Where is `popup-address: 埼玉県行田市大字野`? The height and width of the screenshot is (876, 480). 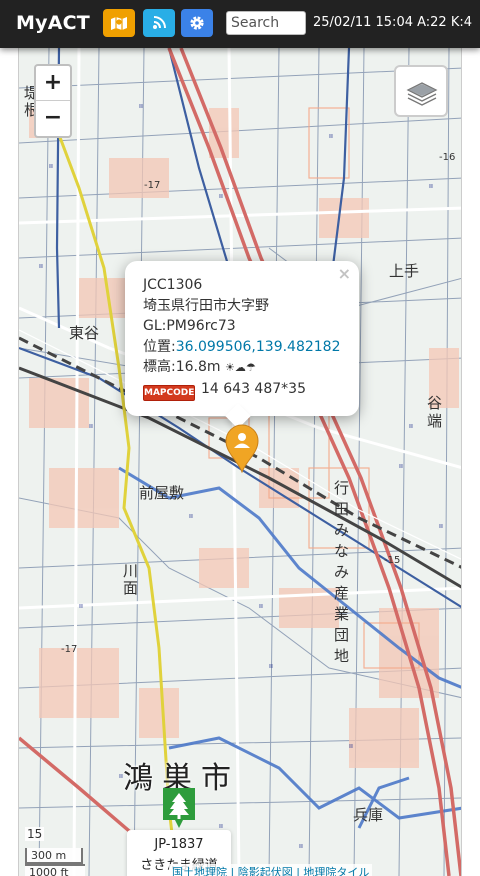
popup-address: 埼玉県行田市大字野 is located at coordinates (206, 305).